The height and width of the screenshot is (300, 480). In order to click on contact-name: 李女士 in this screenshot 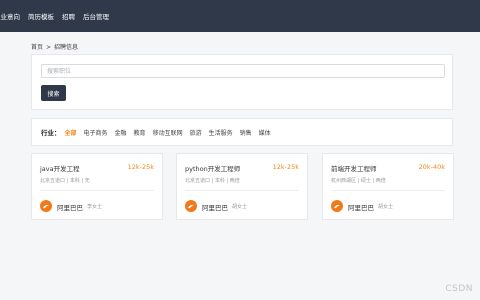, I will do `click(95, 207)`.